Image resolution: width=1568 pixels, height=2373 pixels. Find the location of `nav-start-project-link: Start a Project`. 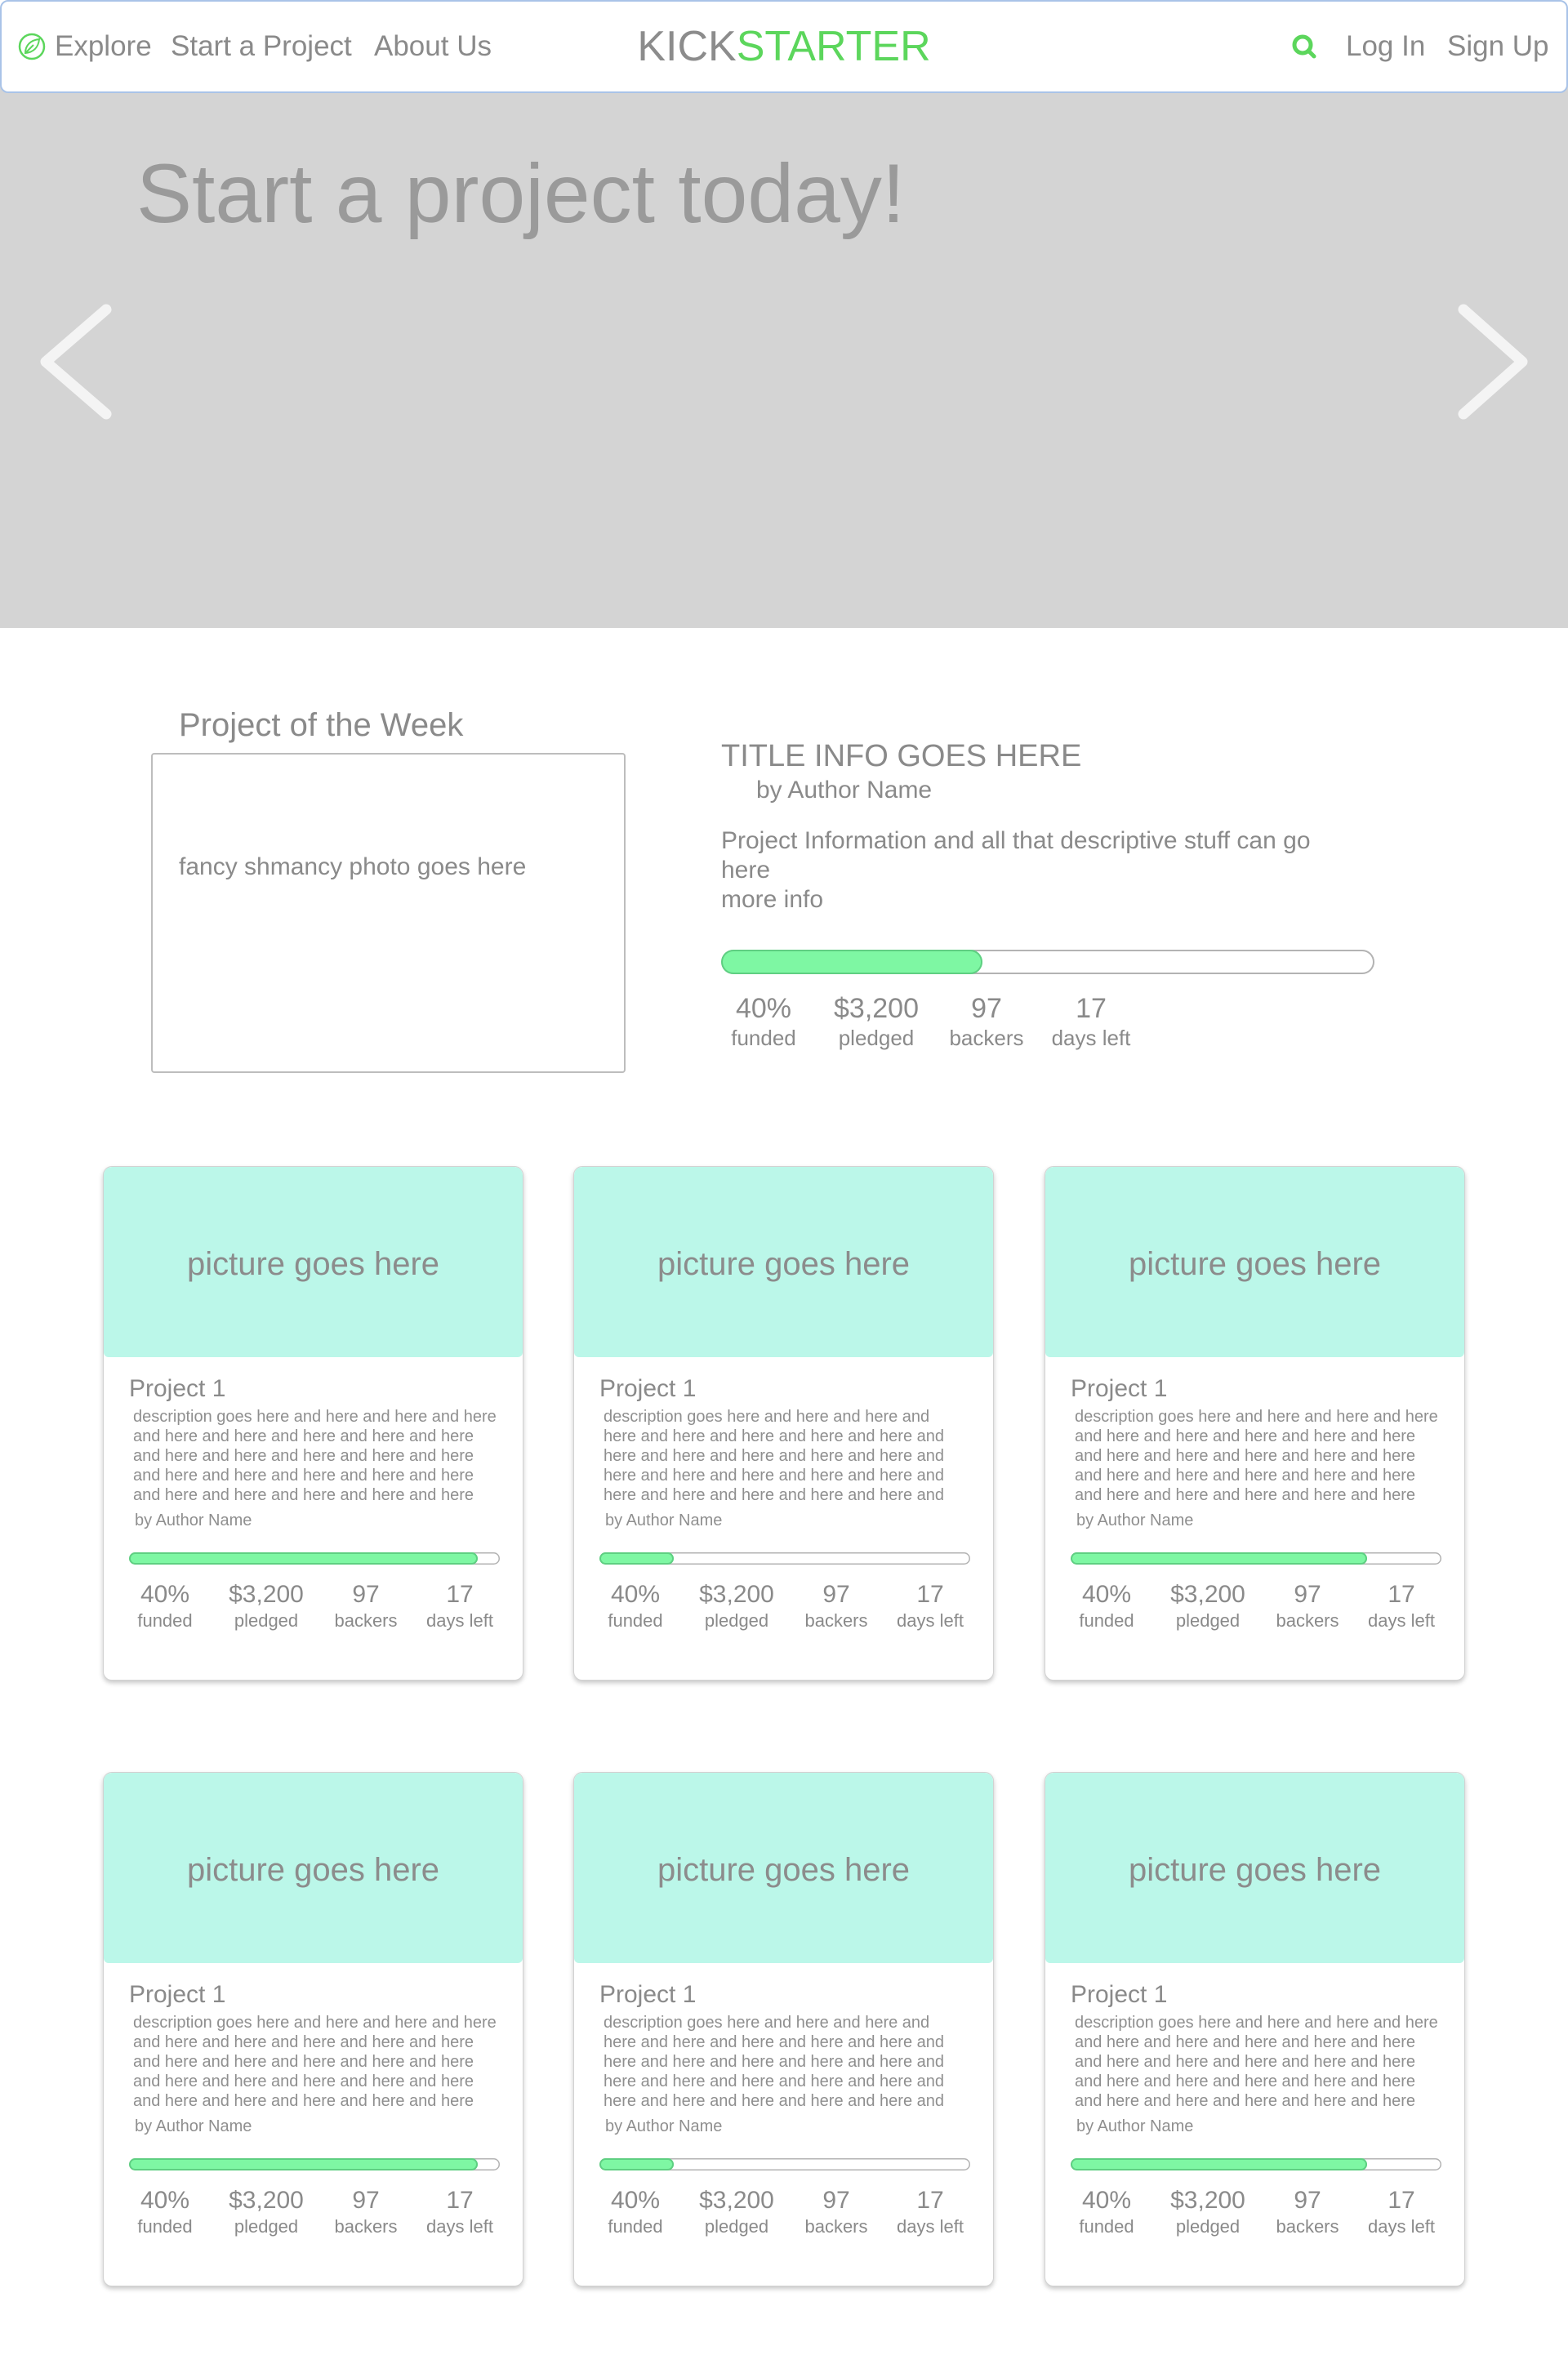

nav-start-project-link: Start a Project is located at coordinates (261, 47).